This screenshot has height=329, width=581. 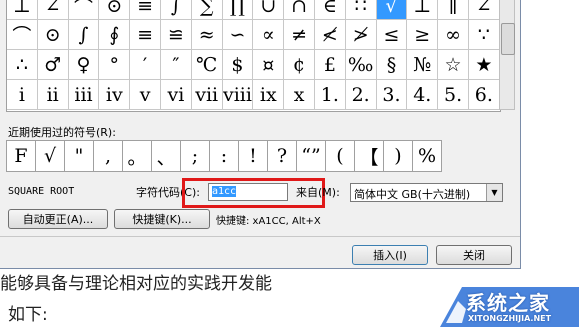 I want to click on symbol-cell: ″, so click(x=176, y=65).